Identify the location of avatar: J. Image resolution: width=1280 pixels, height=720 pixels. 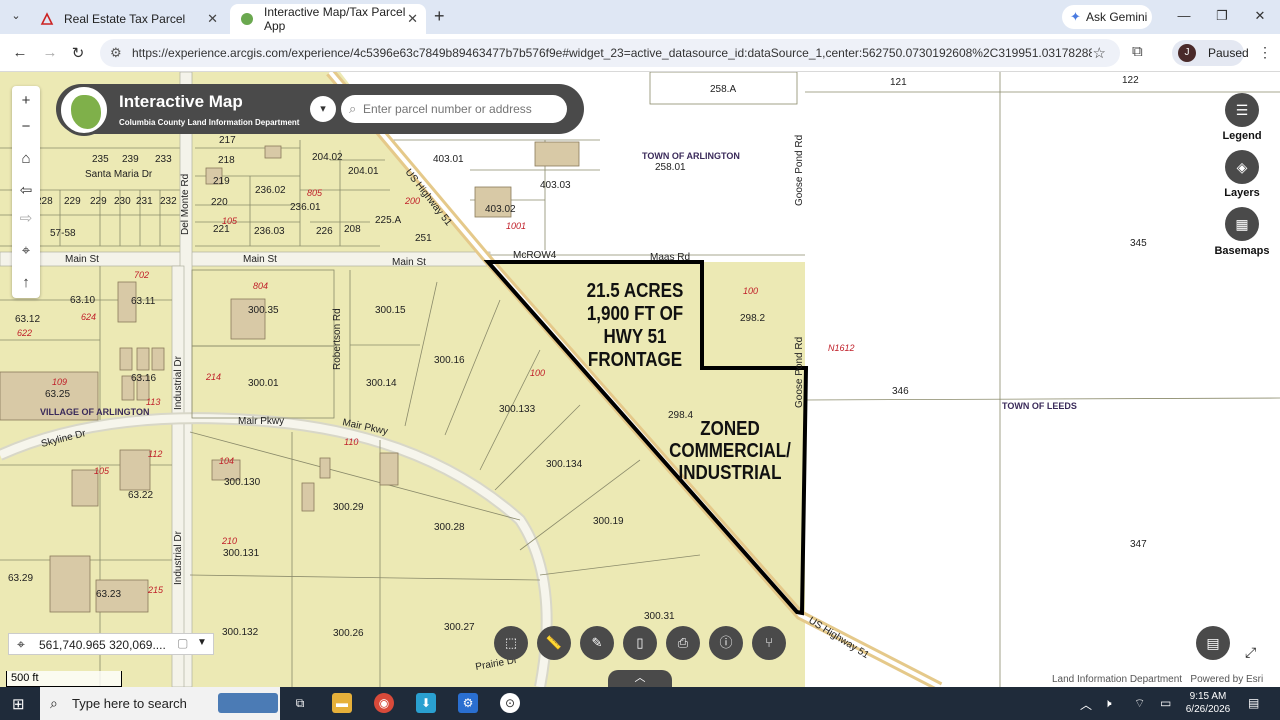
(1187, 53).